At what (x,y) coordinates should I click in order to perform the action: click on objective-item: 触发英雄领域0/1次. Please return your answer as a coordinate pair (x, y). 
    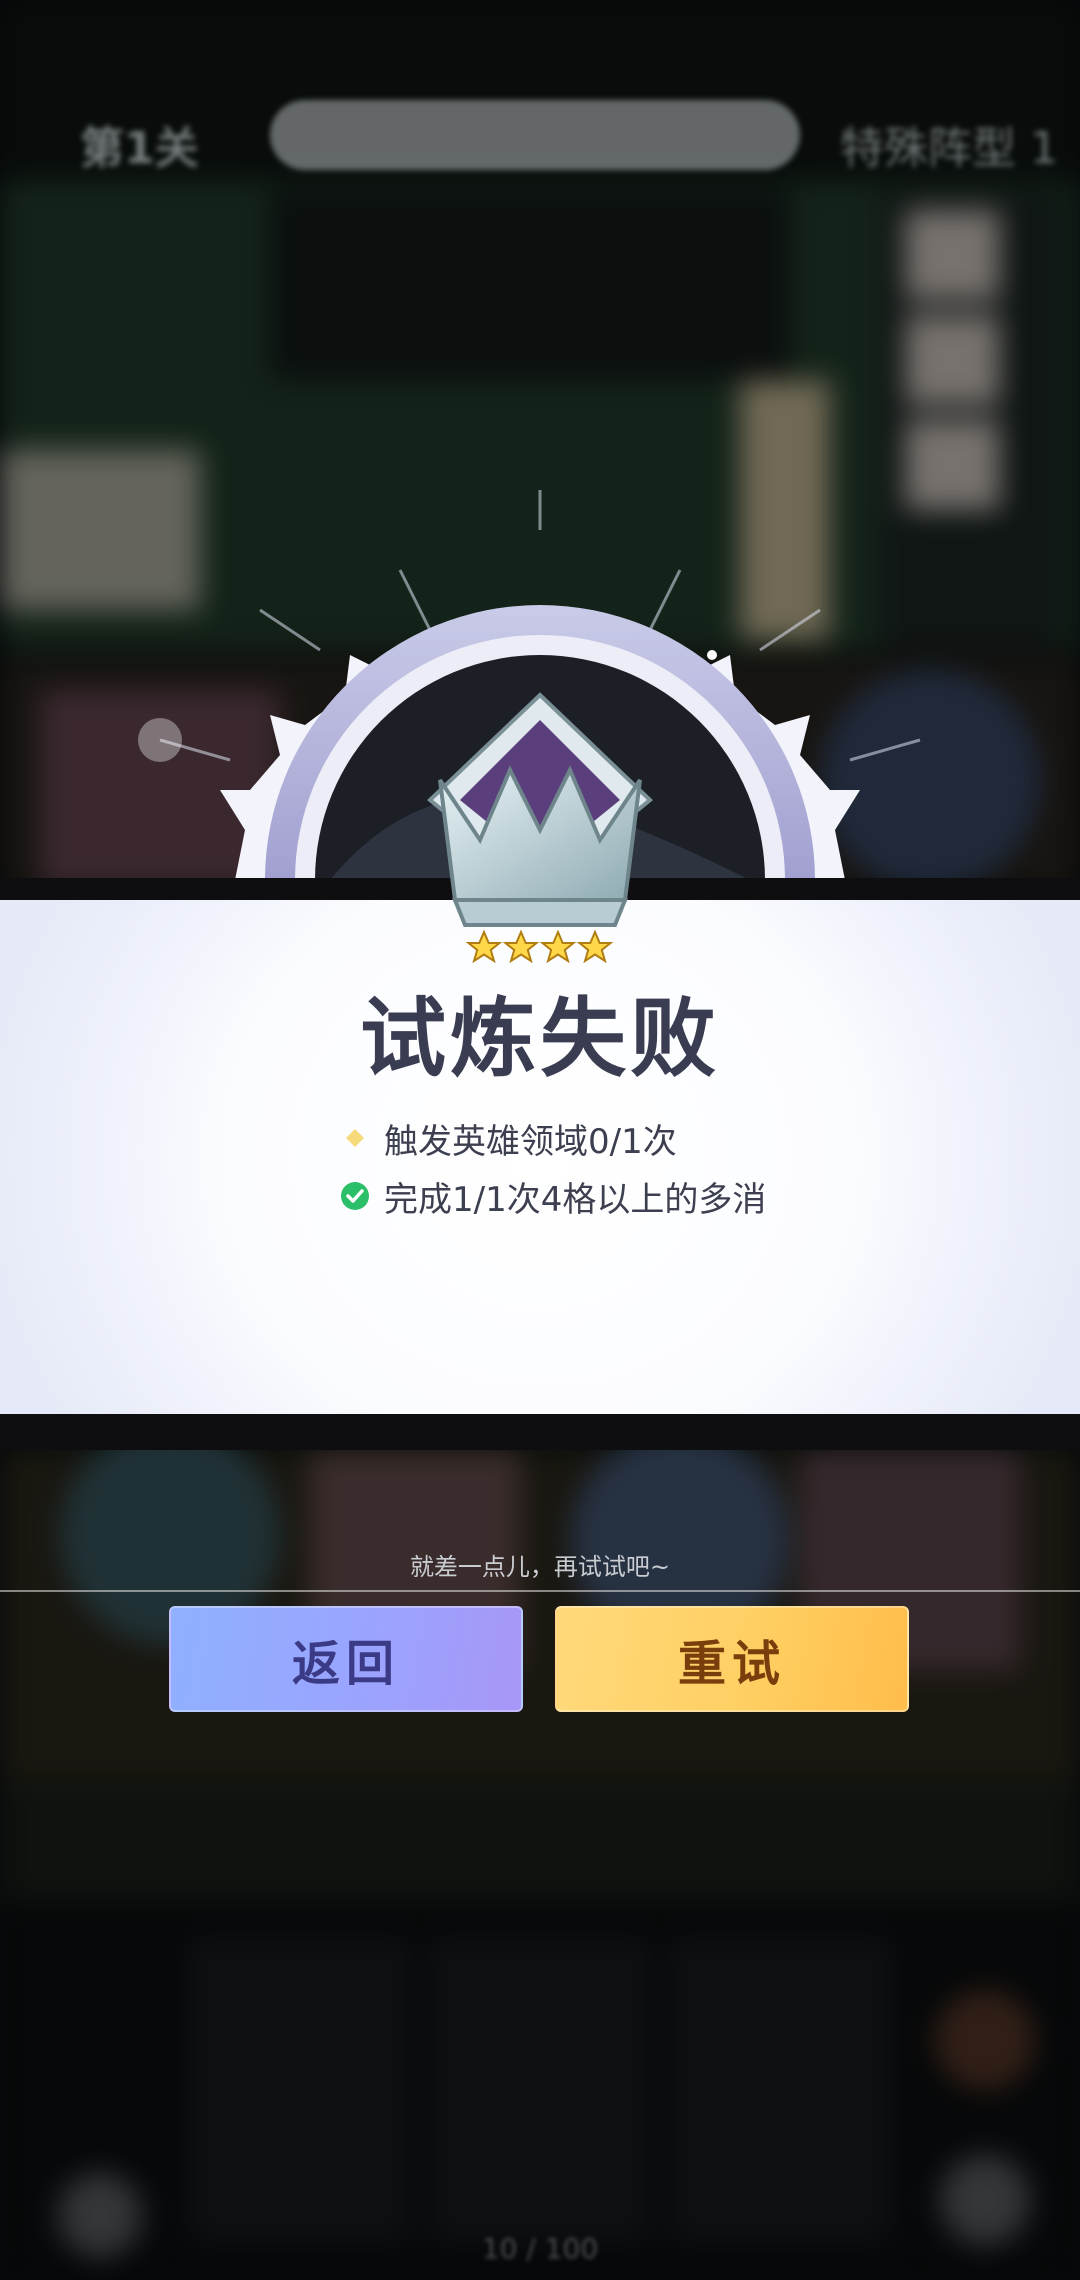
    Looking at the image, I should click on (507, 1138).